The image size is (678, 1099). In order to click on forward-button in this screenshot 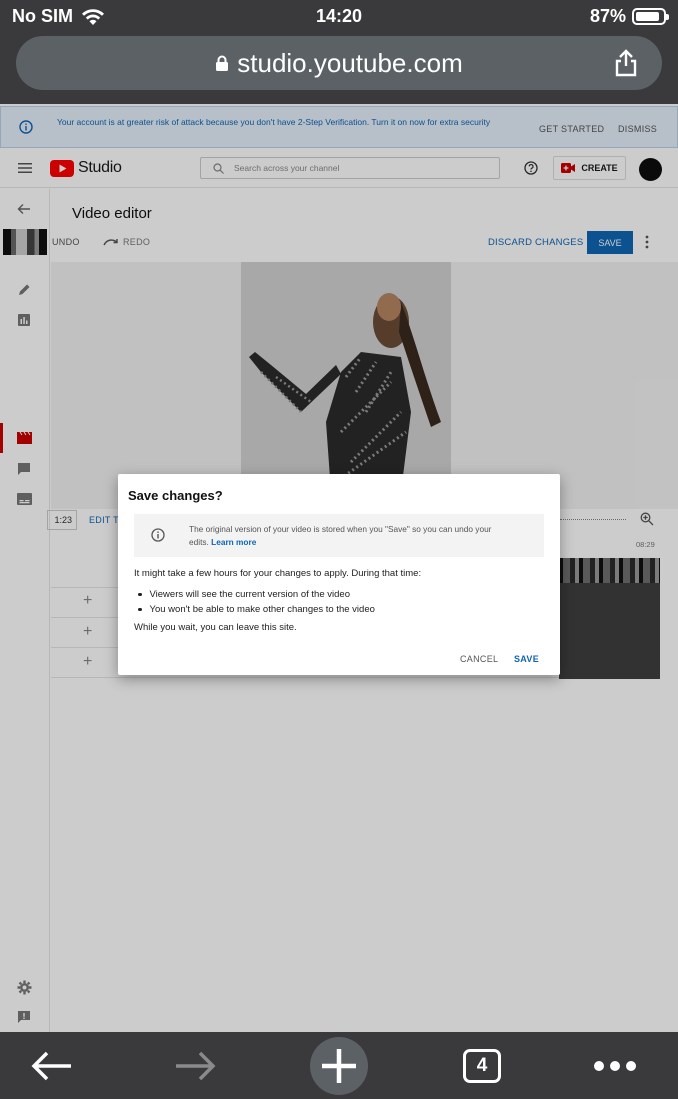, I will do `click(195, 1065)`.